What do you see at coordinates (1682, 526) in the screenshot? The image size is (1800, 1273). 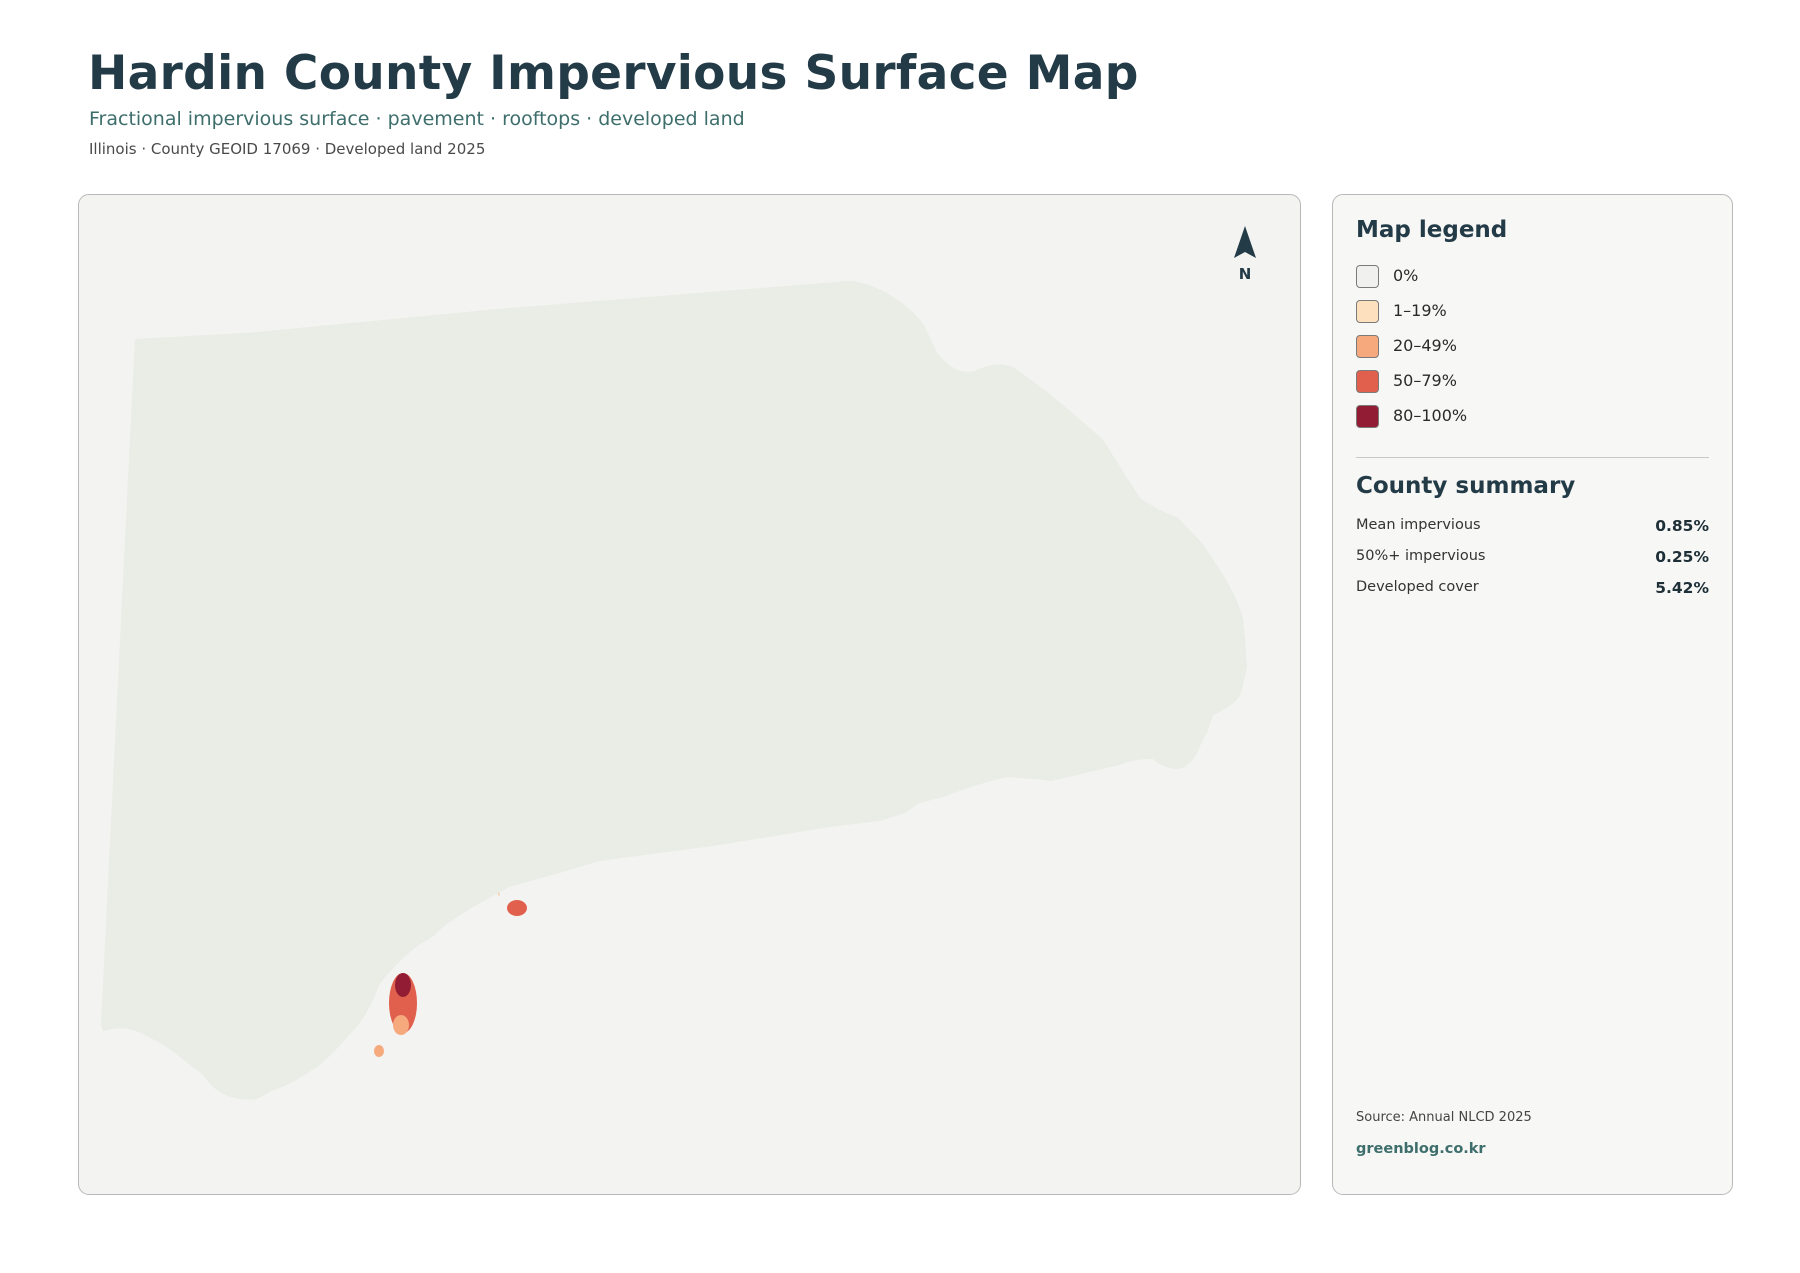 I see `summary-value: 0.85%` at bounding box center [1682, 526].